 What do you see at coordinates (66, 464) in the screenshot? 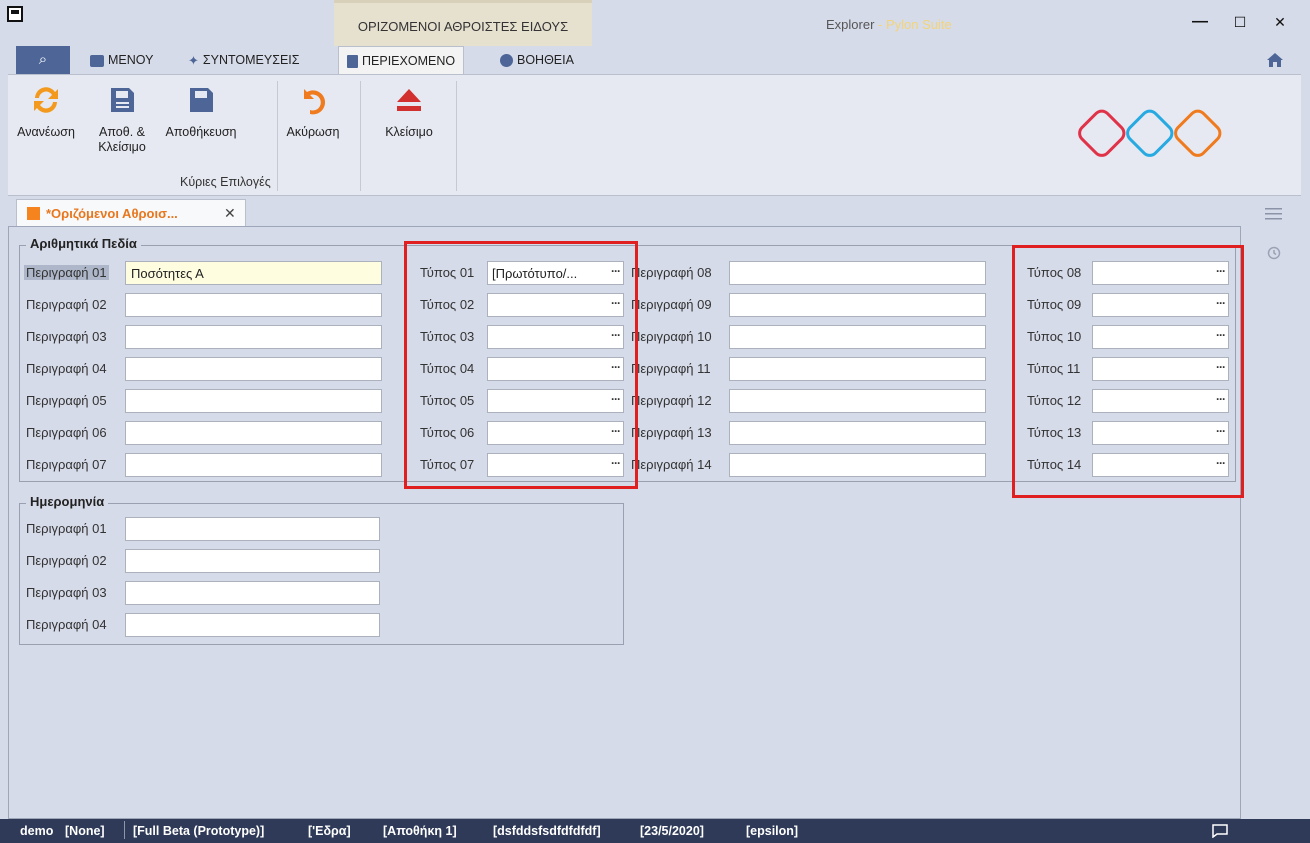
I see `description-label: Περιγραφή 07` at bounding box center [66, 464].